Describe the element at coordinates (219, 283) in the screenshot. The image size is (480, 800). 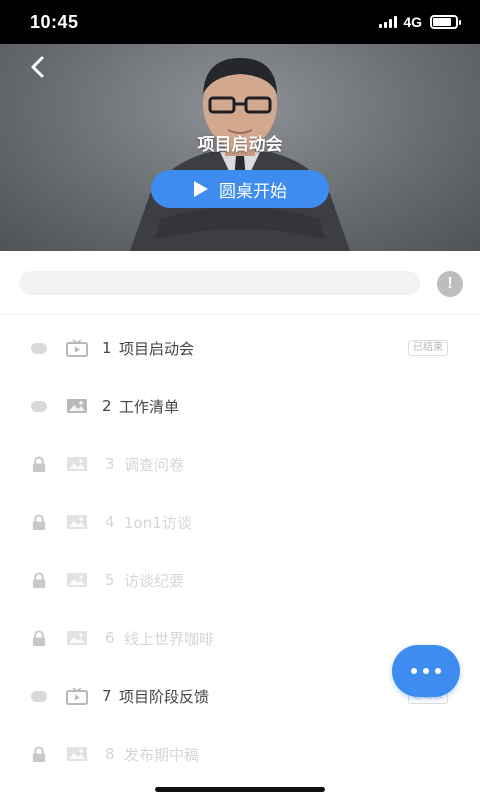
I see `progress-bar` at that location.